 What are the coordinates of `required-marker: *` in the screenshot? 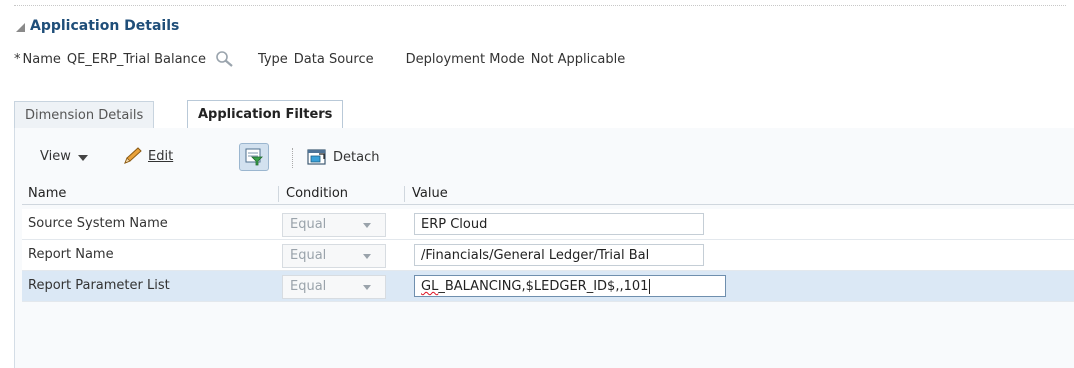 It's located at (17, 59).